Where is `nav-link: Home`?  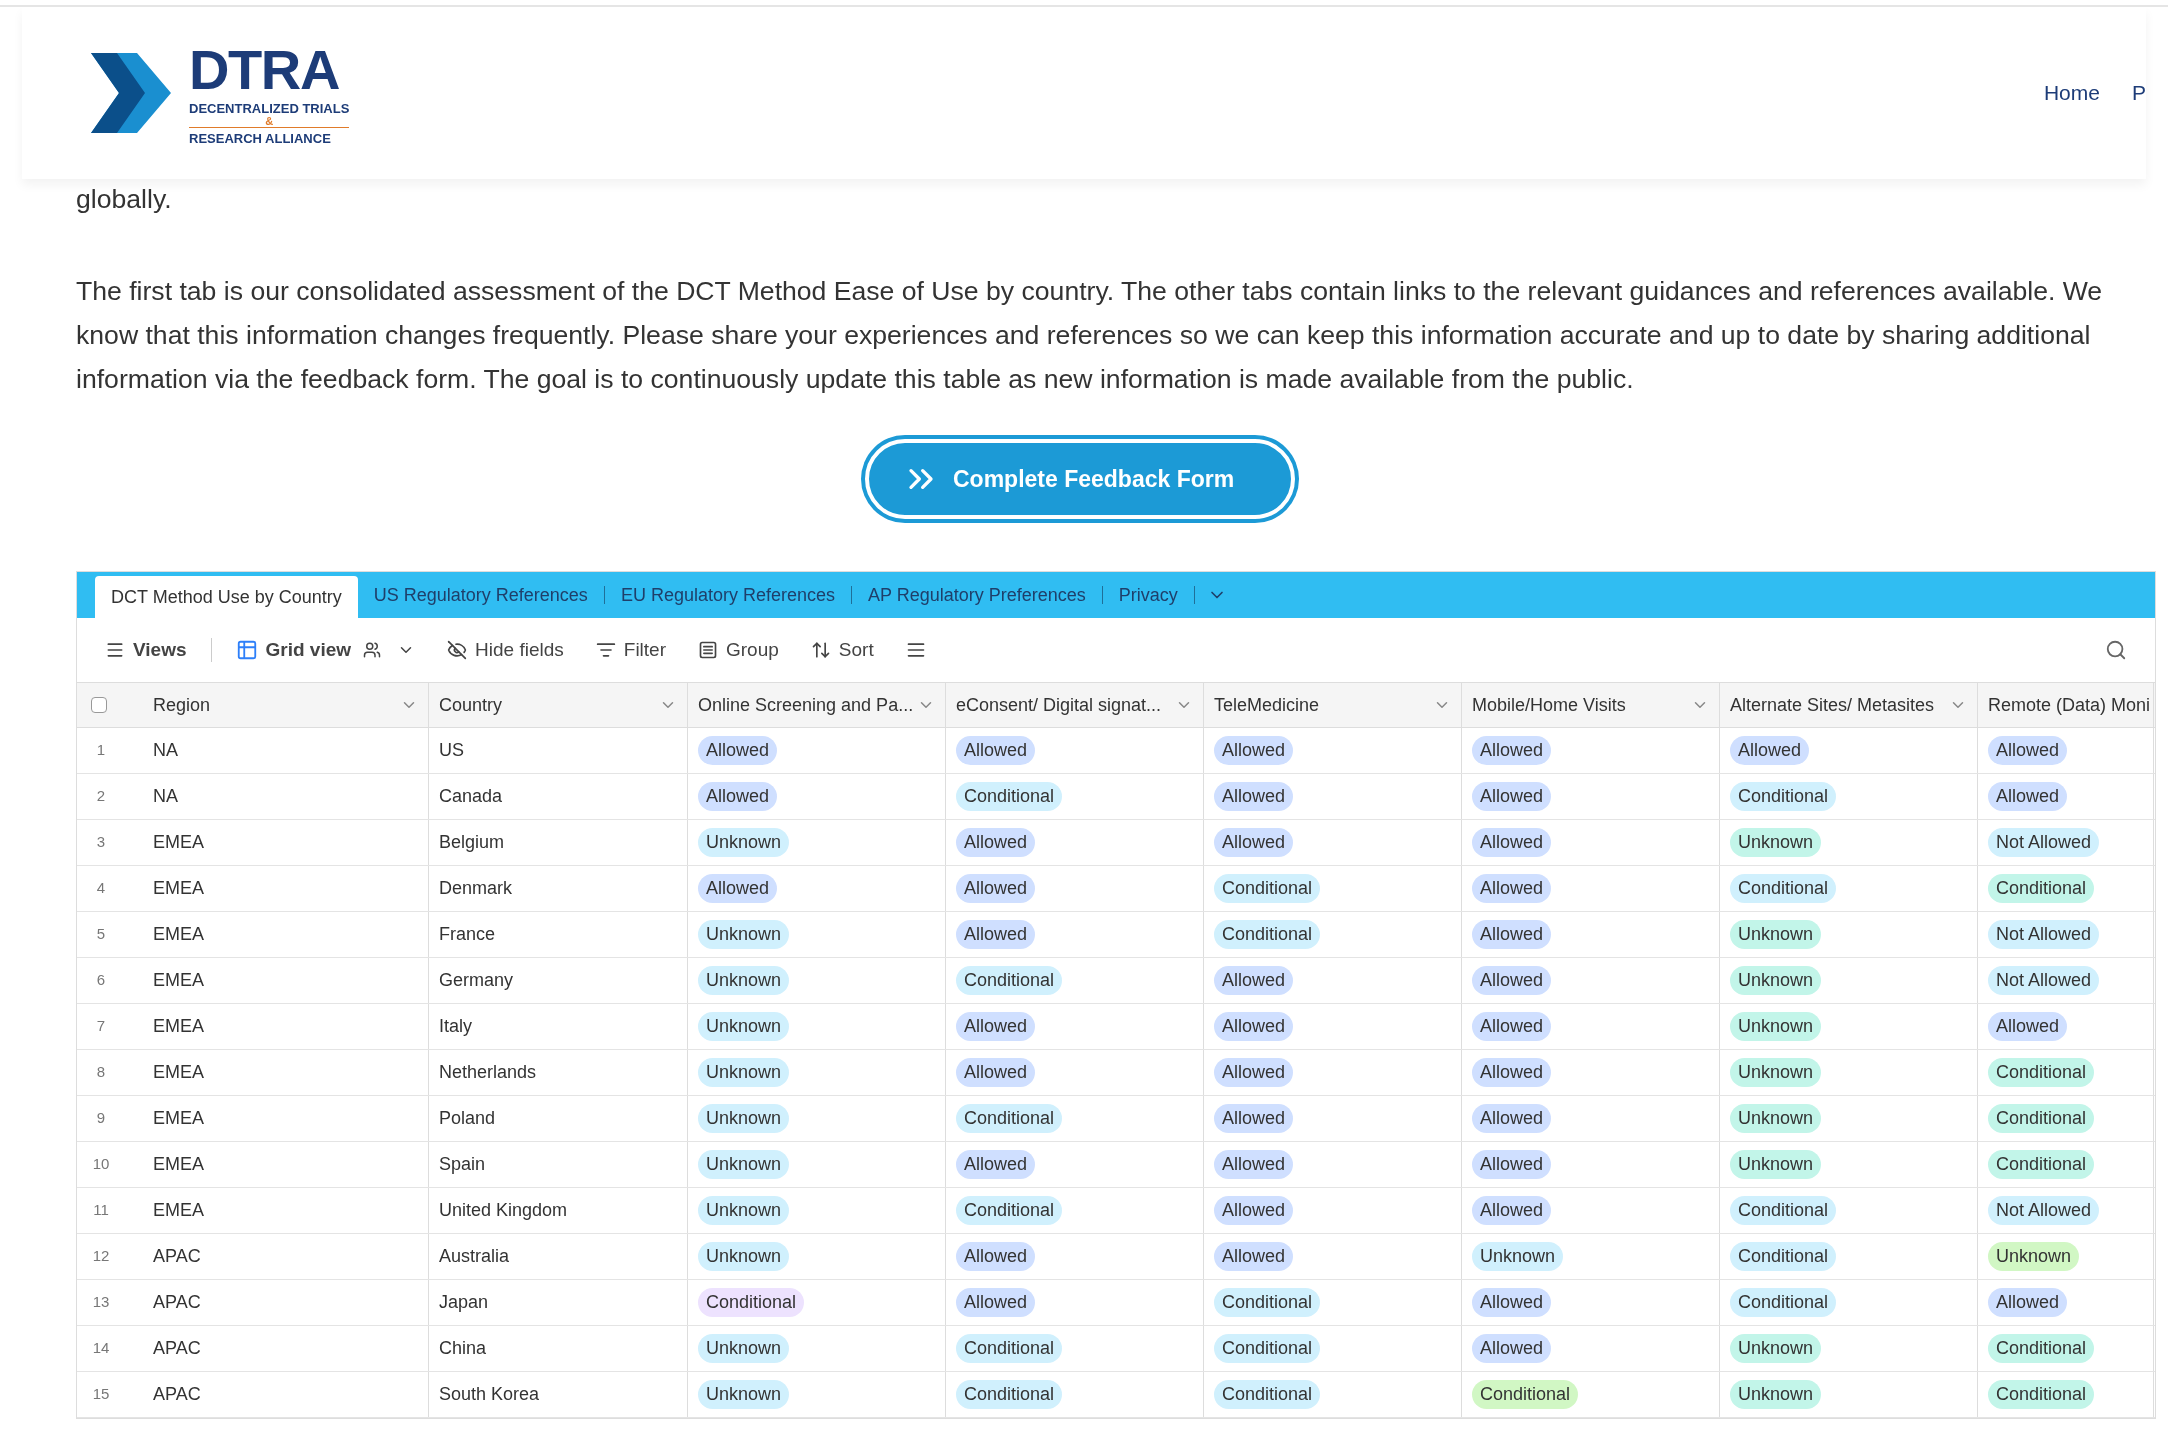 nav-link: Home is located at coordinates (2071, 93).